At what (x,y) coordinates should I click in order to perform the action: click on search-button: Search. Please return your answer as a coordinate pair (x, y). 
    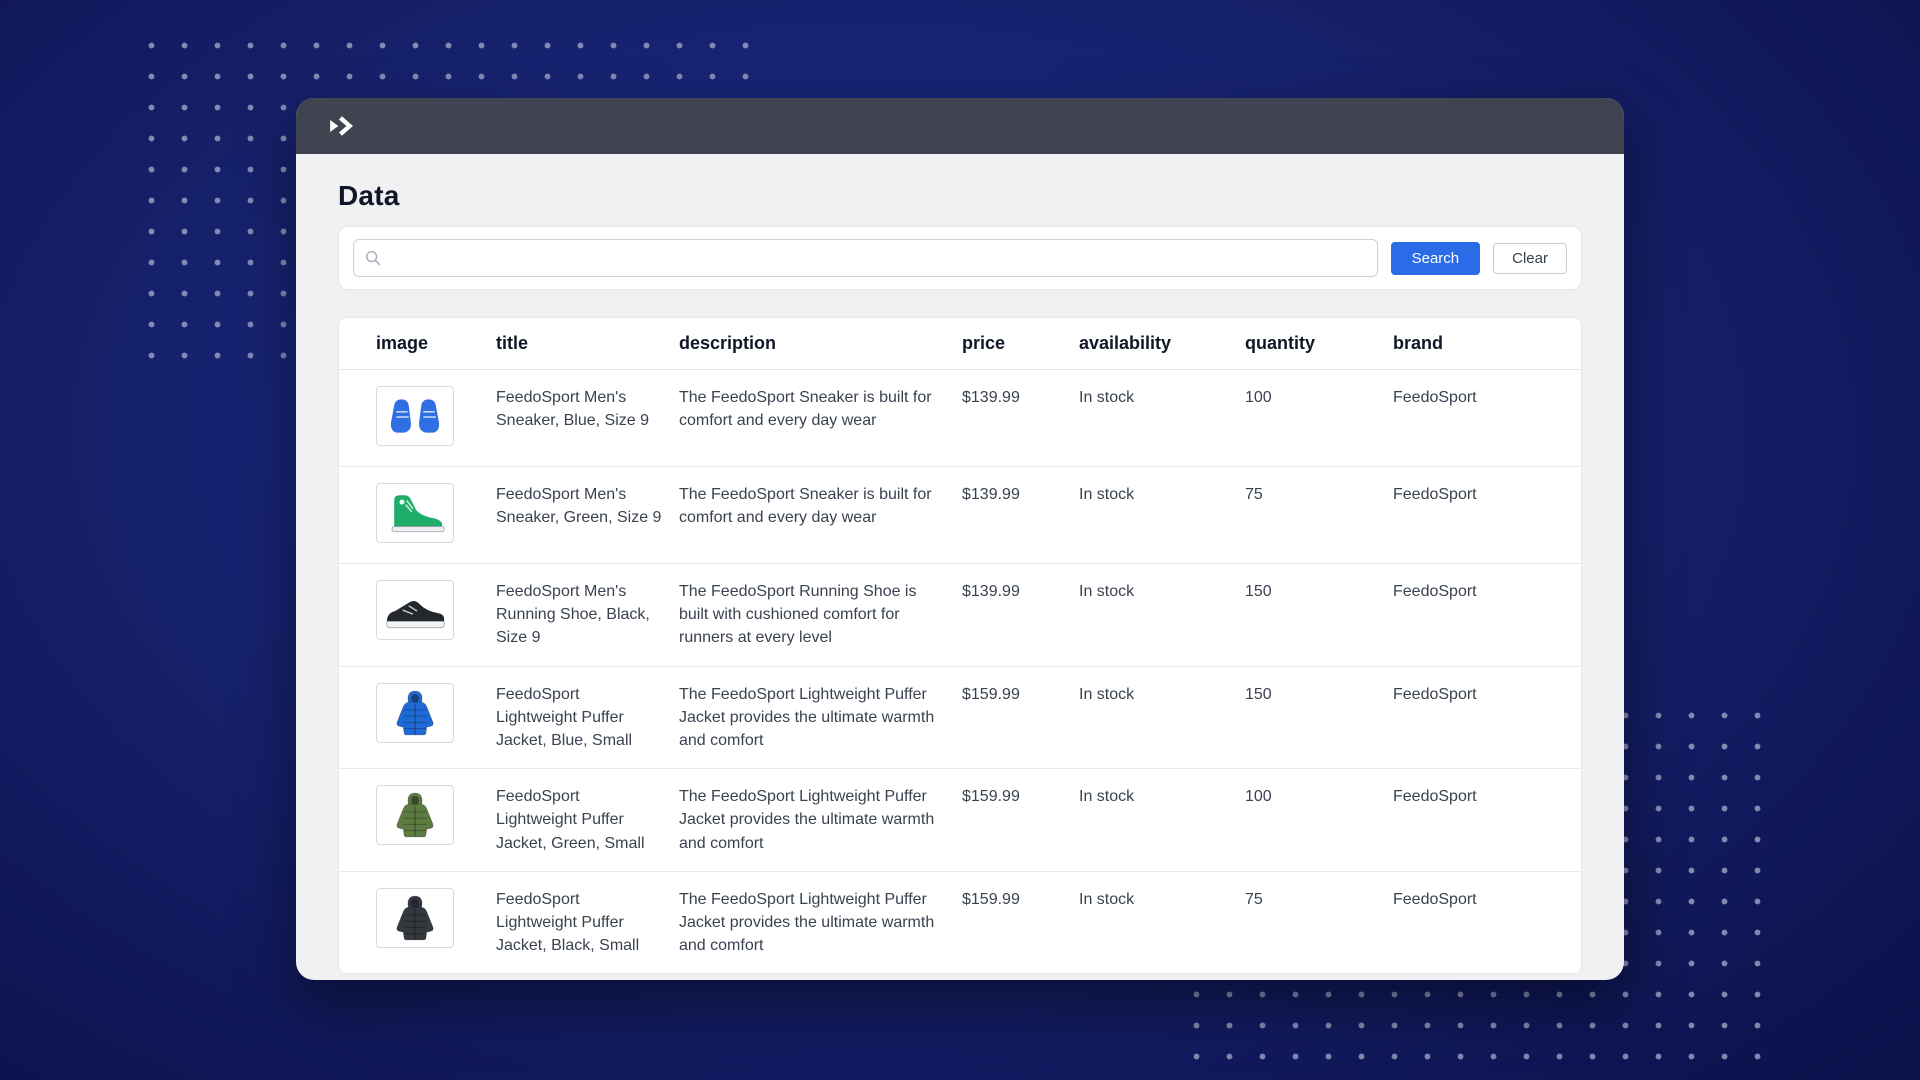
    Looking at the image, I should click on (1435, 258).